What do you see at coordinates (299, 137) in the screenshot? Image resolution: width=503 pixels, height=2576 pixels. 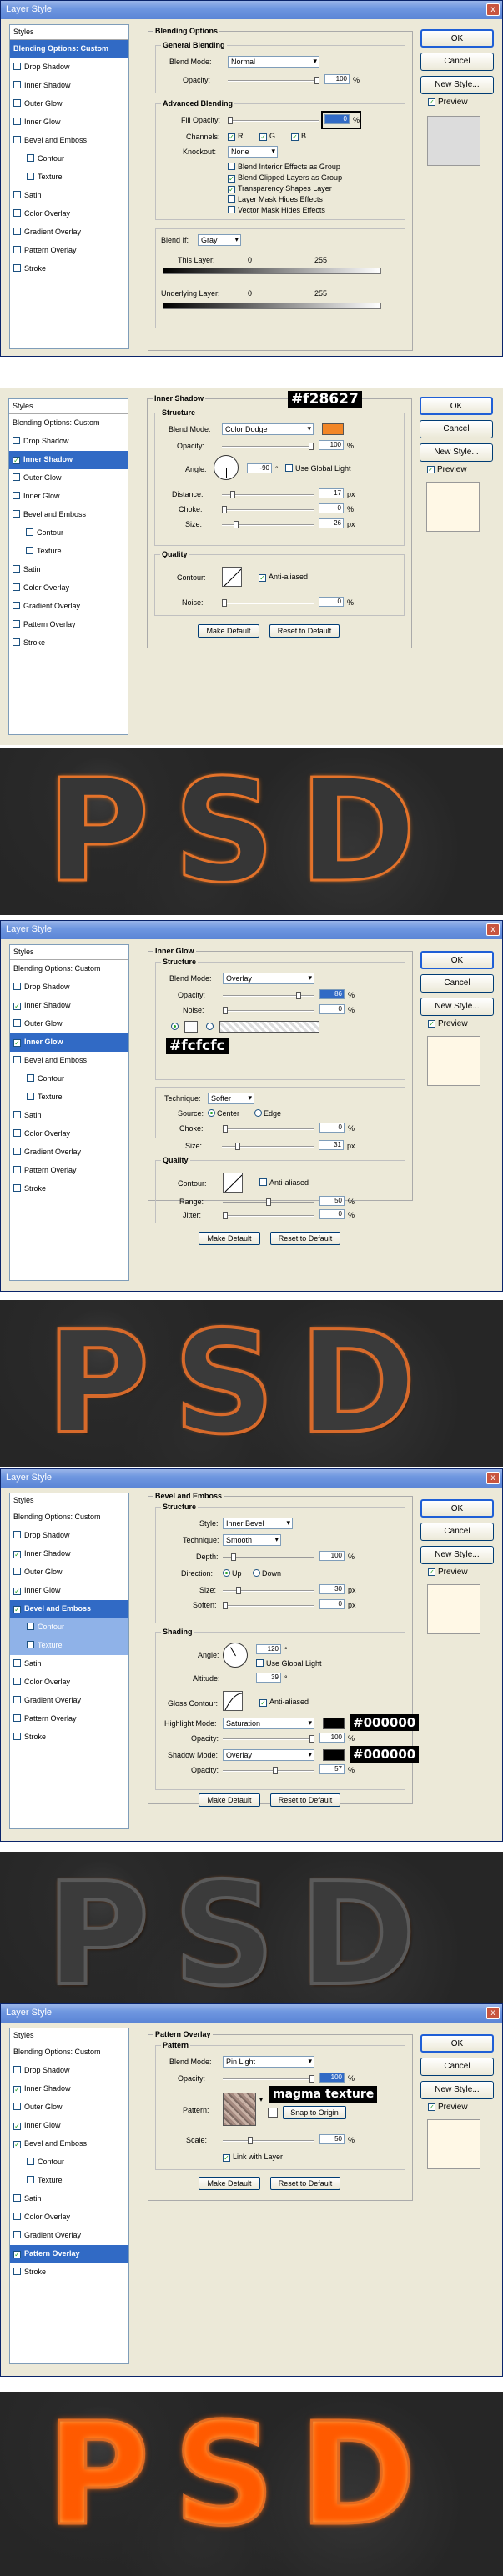 I see `channel-b-checkbox: ✓ B` at bounding box center [299, 137].